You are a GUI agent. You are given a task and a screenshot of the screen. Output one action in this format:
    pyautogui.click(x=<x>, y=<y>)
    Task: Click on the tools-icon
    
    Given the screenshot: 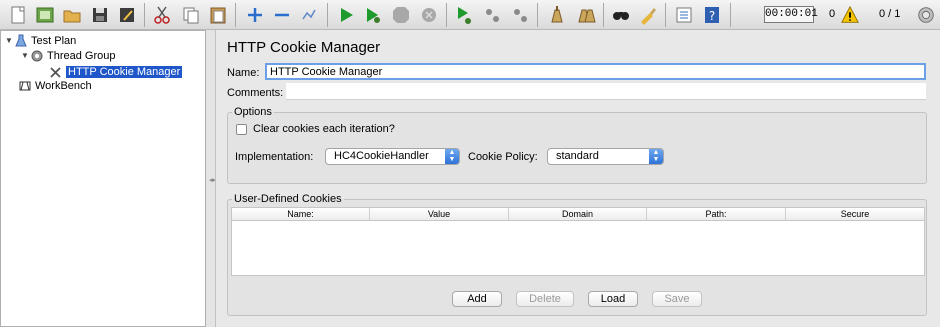 What is the action you would take?
    pyautogui.click(x=56, y=72)
    